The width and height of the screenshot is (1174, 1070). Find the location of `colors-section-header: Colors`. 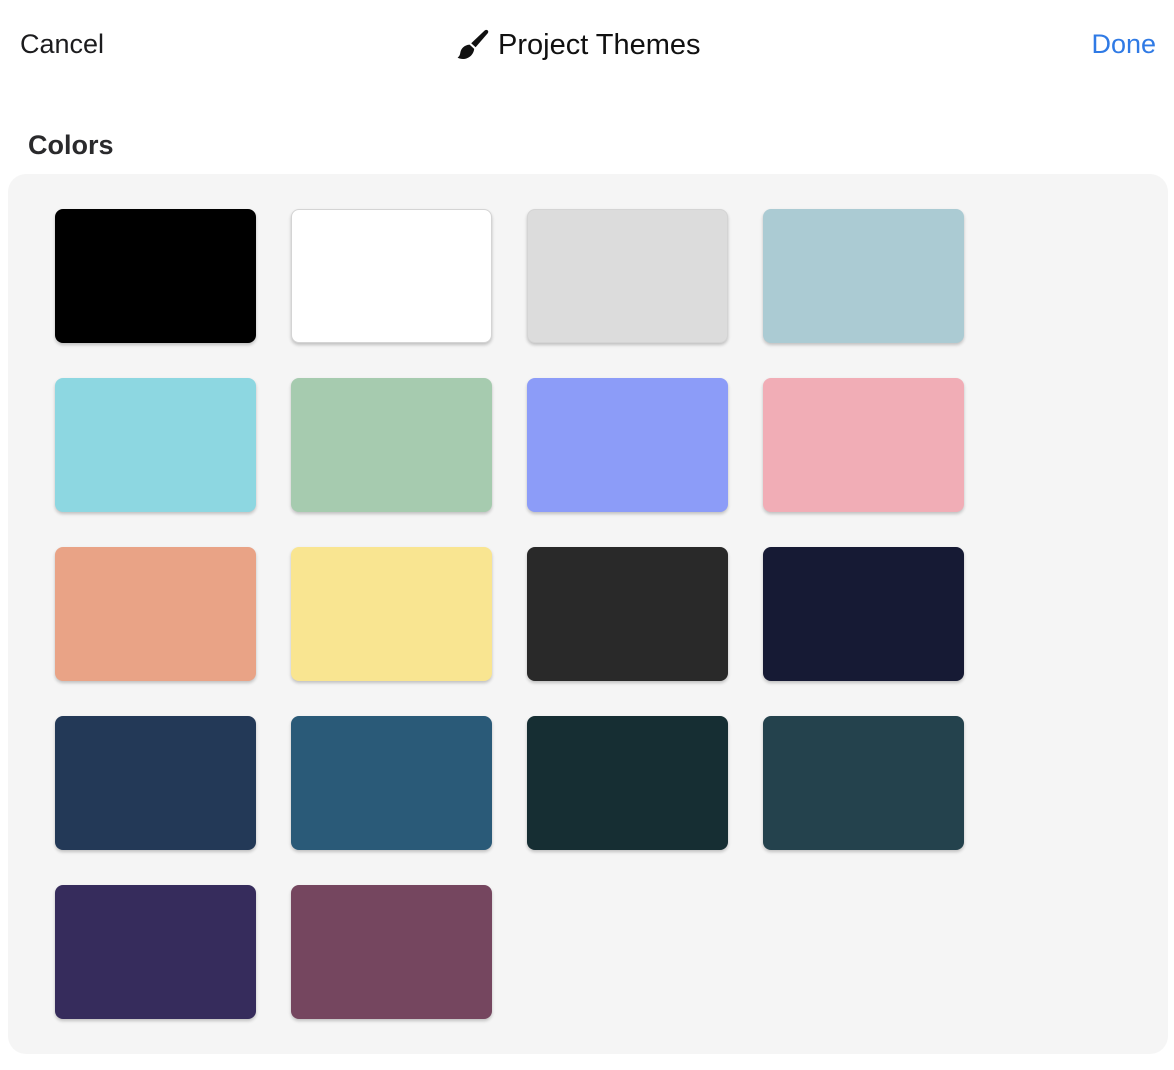

colors-section-header: Colors is located at coordinates (71, 145).